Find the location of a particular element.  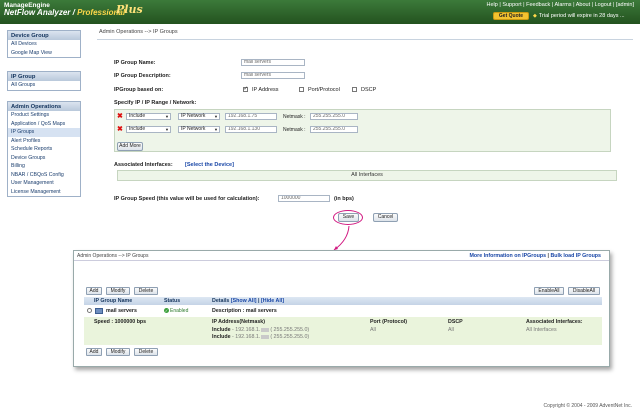

group-name: mail servers is located at coordinates (121, 311).